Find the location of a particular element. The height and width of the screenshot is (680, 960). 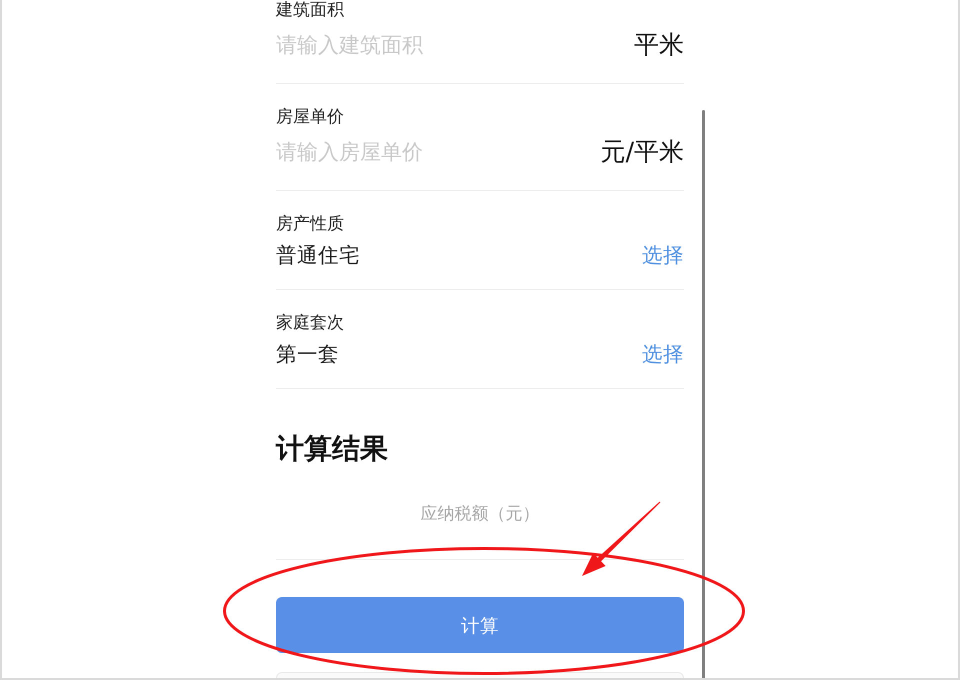

selected-value: 第一套 is located at coordinates (307, 354).